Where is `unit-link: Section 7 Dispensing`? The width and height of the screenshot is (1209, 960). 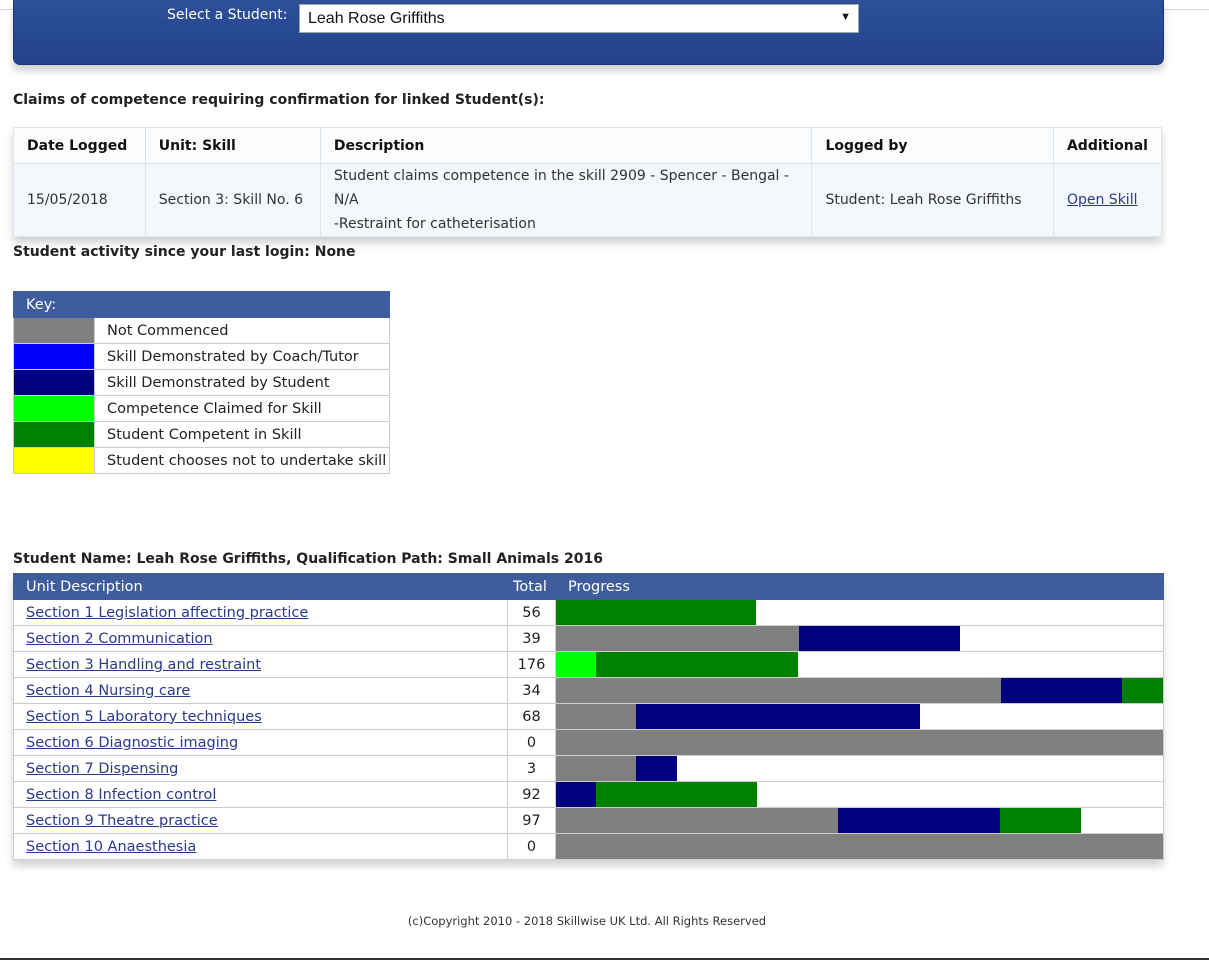
unit-link: Section 7 Dispensing is located at coordinates (102, 769).